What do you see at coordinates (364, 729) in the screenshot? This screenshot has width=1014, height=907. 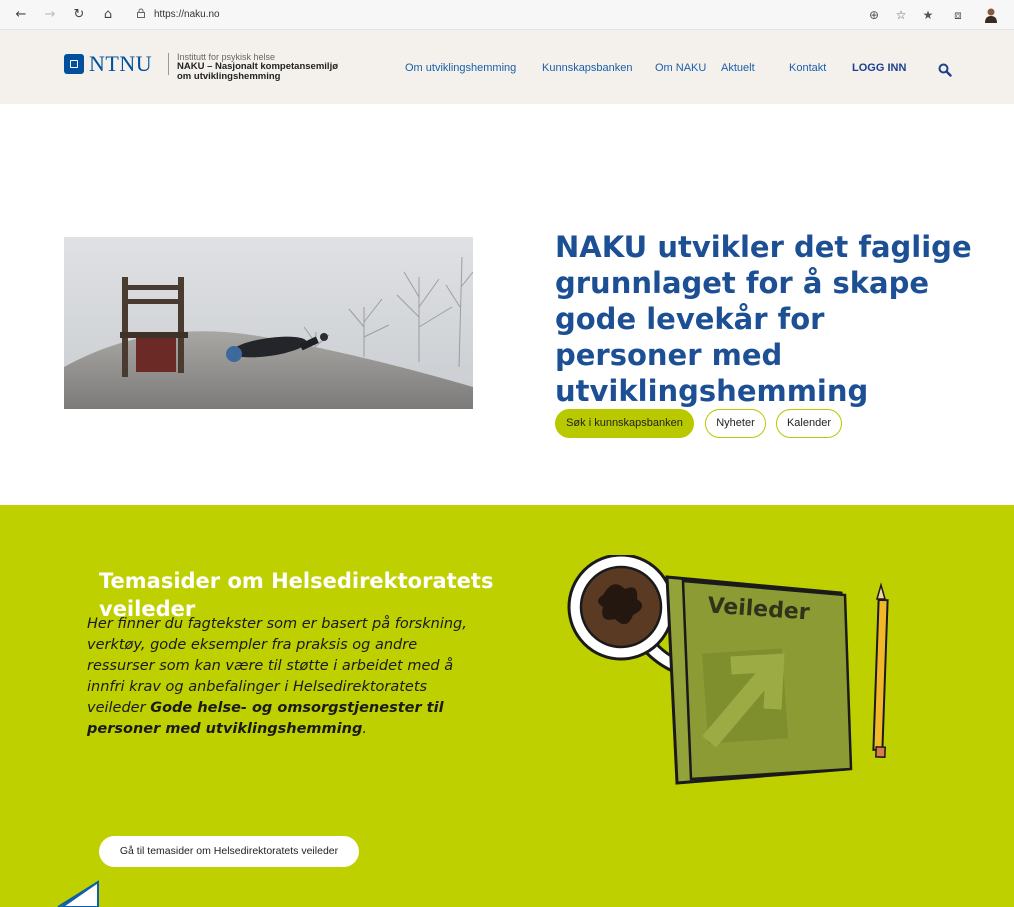 I see `guide-description-end: .` at bounding box center [364, 729].